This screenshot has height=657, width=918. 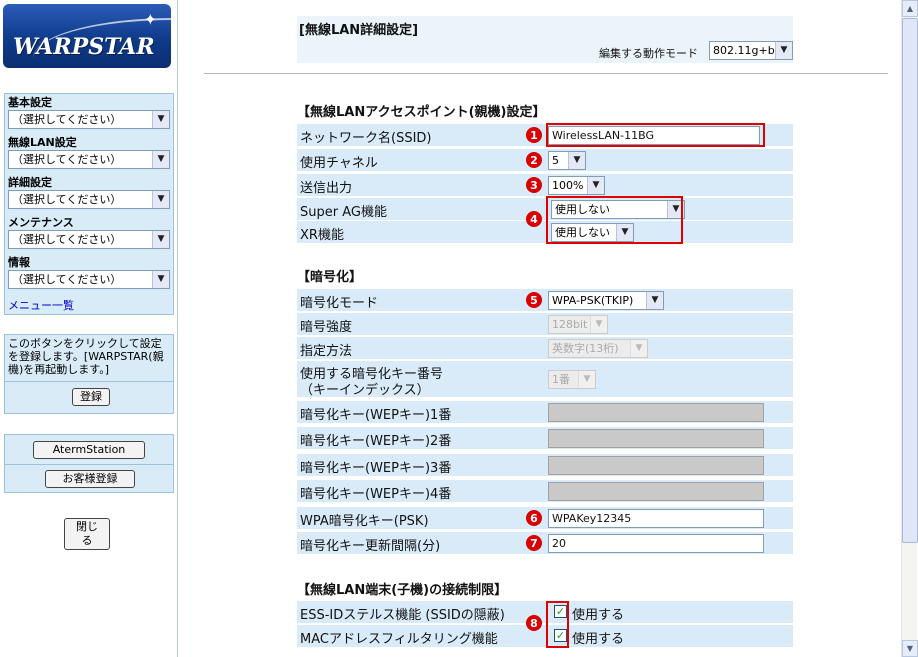 What do you see at coordinates (910, 280) in the screenshot?
I see `scroll-thumb` at bounding box center [910, 280].